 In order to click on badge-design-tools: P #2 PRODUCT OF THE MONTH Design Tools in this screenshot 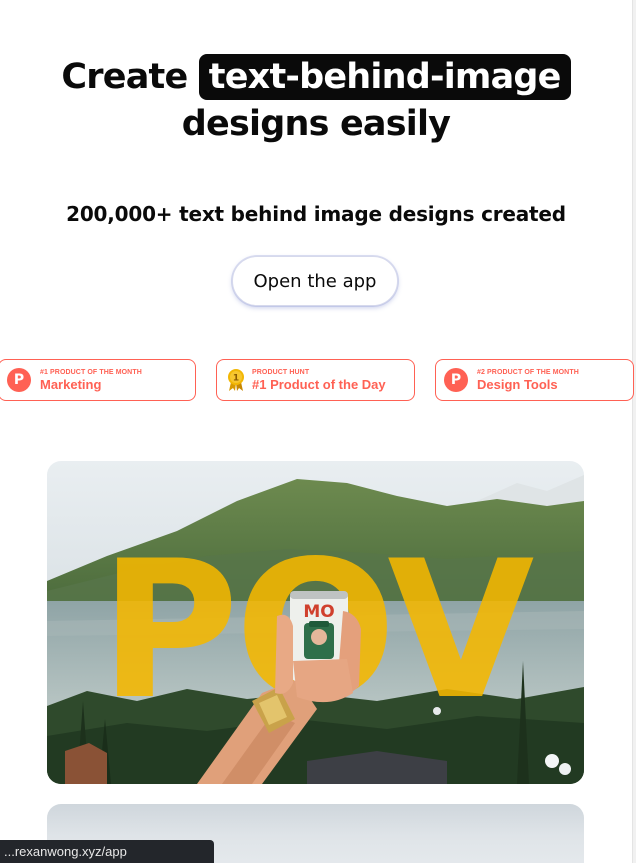, I will do `click(534, 380)`.